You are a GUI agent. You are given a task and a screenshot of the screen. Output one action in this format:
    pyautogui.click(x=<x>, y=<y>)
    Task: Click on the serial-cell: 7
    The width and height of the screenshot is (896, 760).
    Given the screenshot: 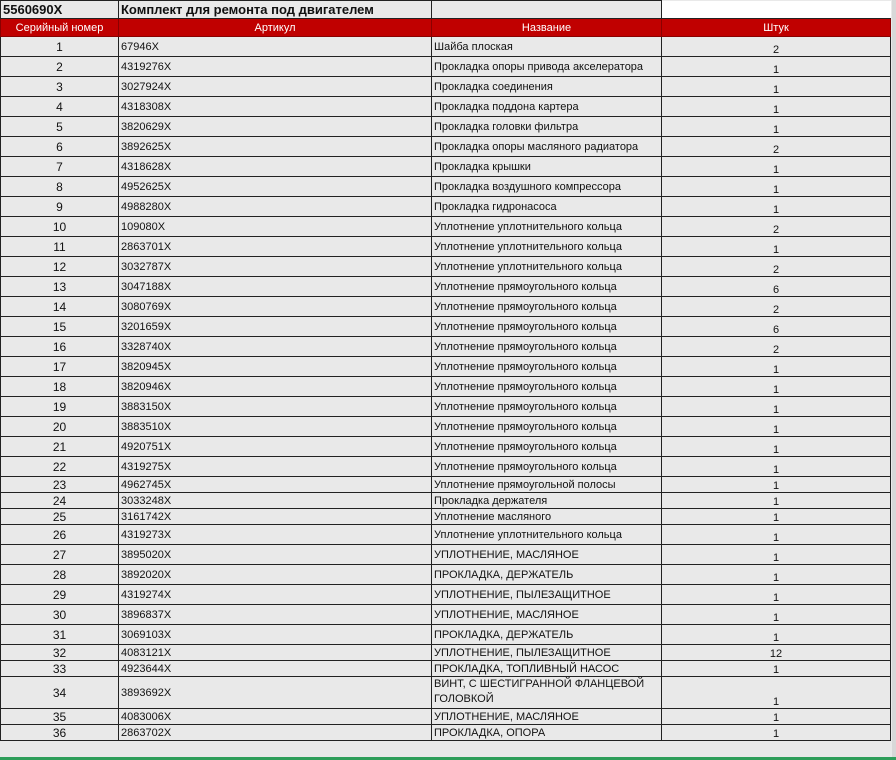 What is the action you would take?
    pyautogui.click(x=59, y=166)
    